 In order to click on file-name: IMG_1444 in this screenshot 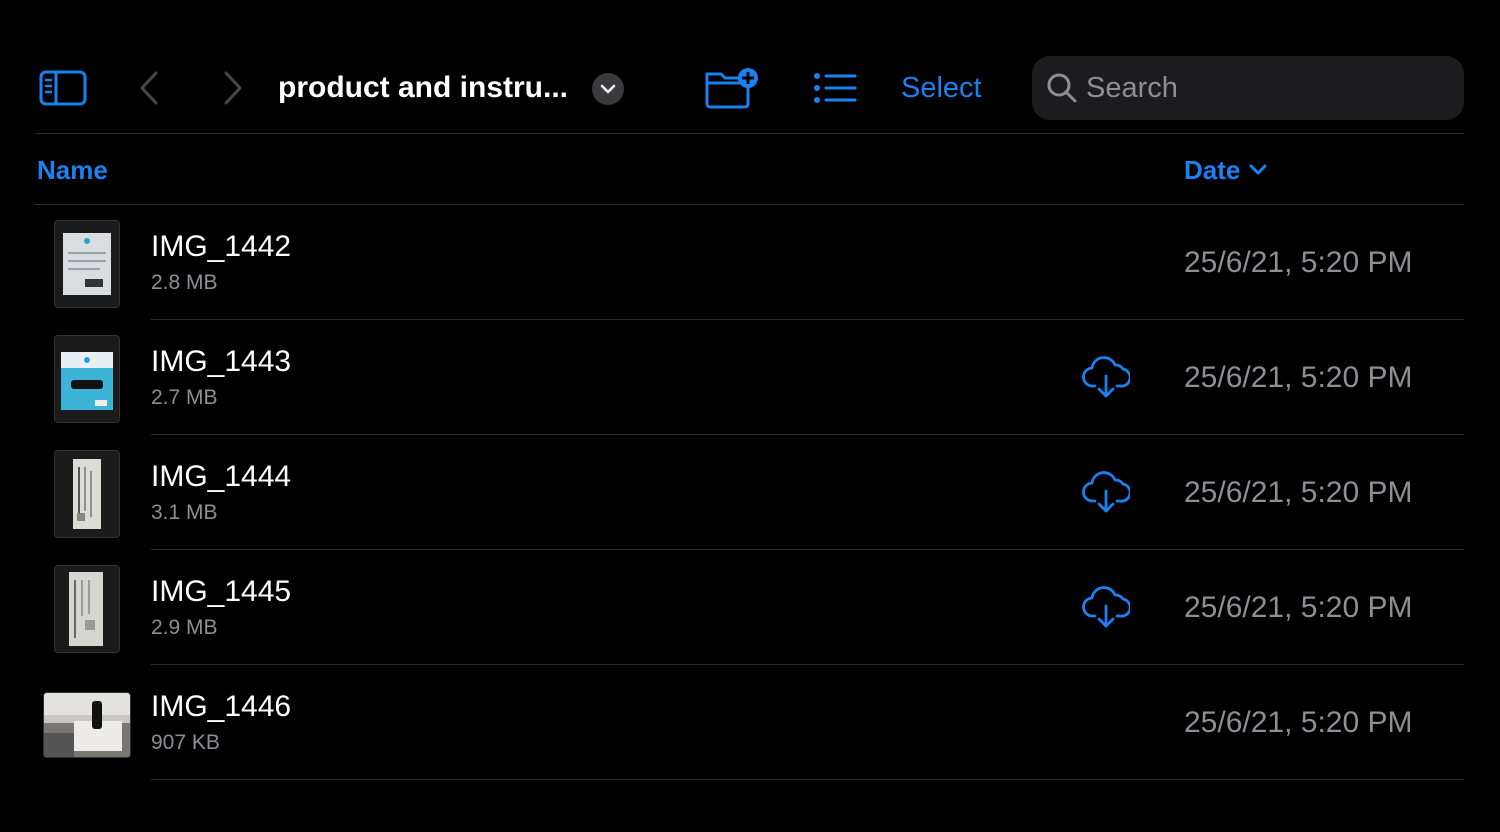, I will do `click(221, 476)`.